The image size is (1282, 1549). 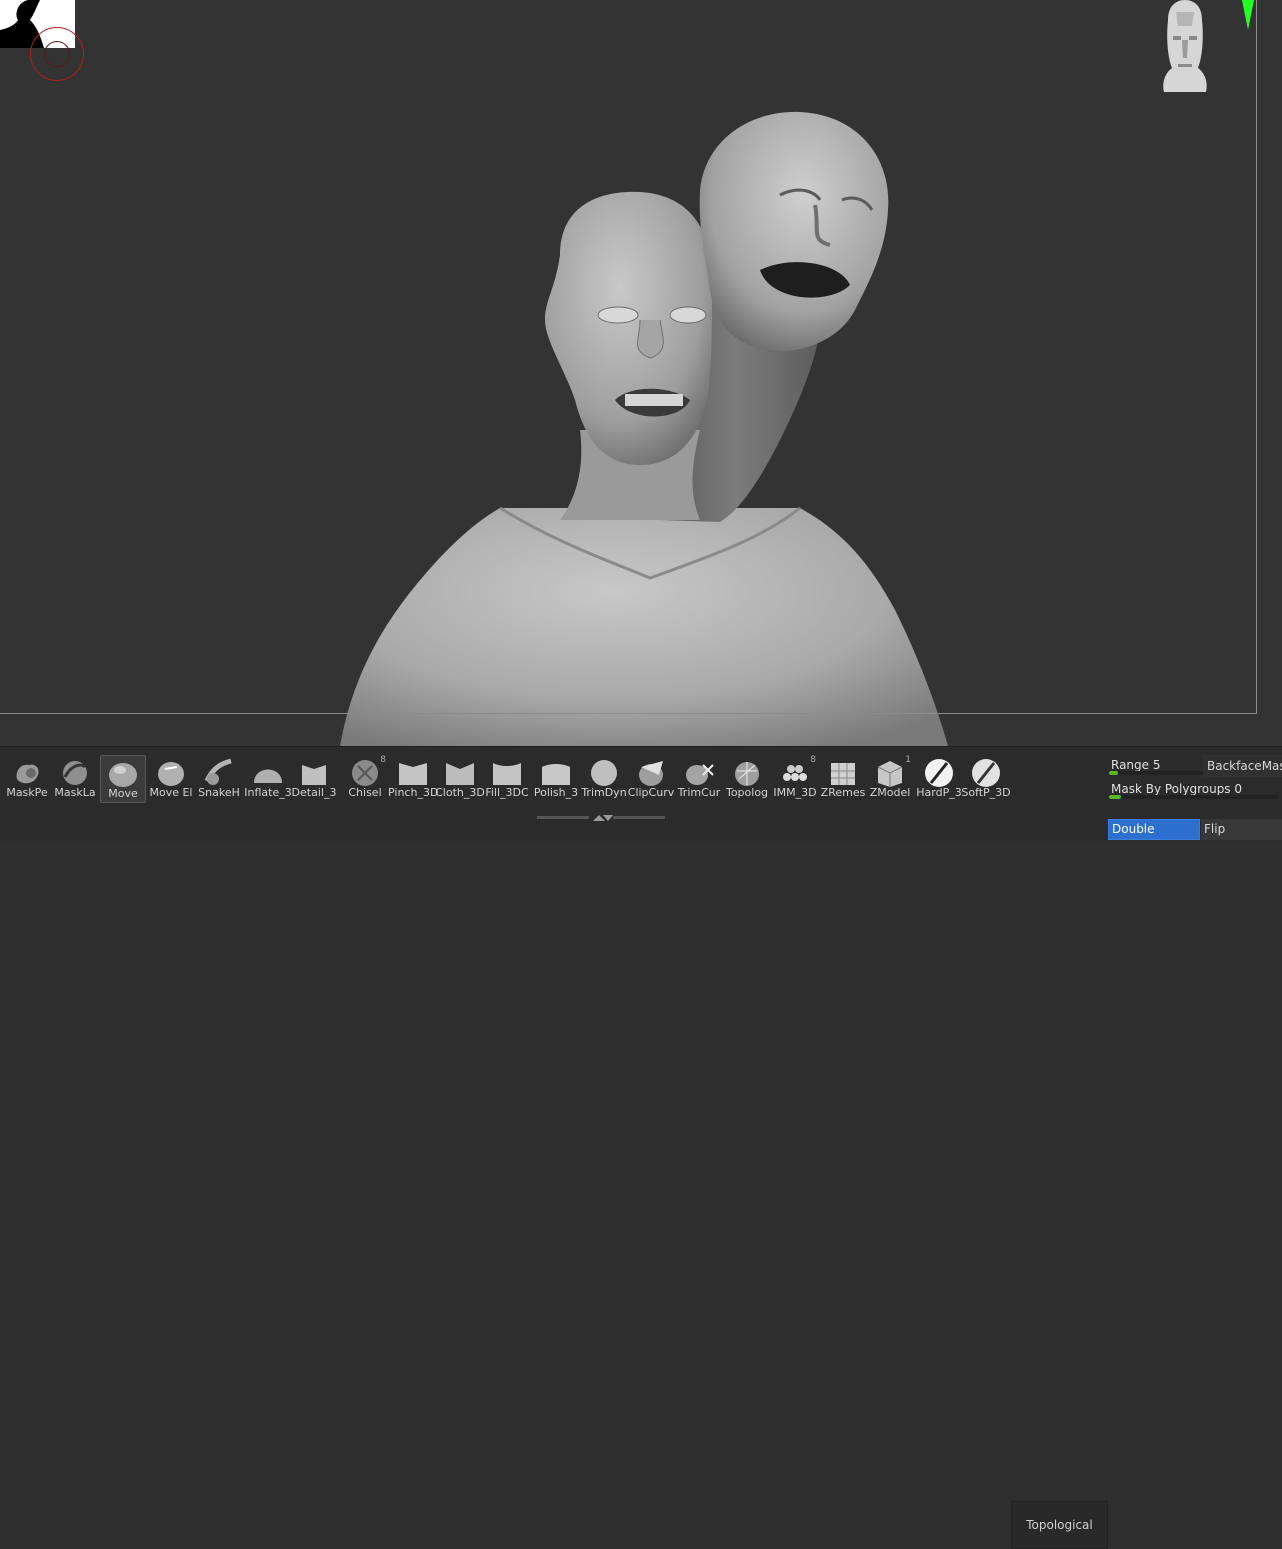 I want to click on brush-label: Pinch_3D, so click(x=413, y=792).